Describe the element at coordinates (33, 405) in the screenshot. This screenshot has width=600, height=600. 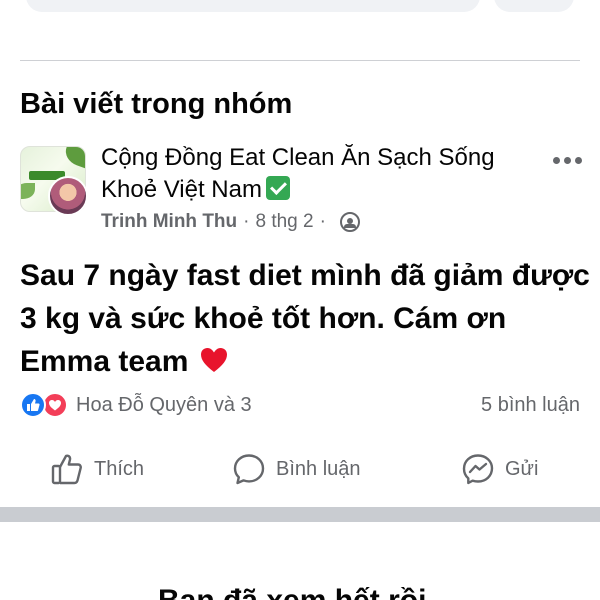
I see `like-reaction-icon` at that location.